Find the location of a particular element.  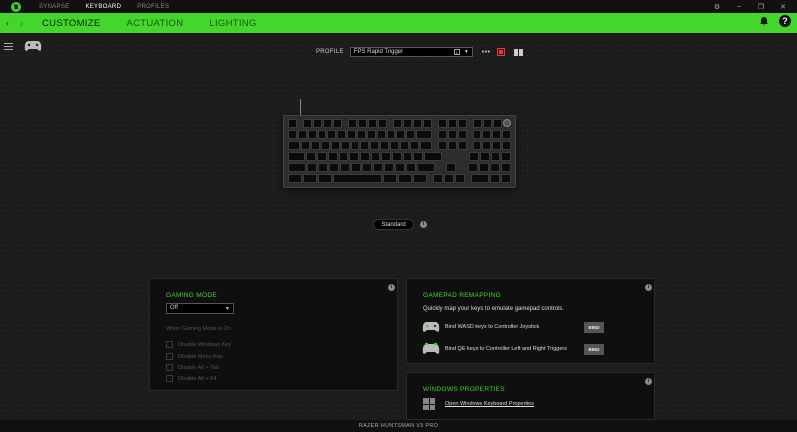

top-nav-synapse: SYNAPSE is located at coordinates (54, 7).